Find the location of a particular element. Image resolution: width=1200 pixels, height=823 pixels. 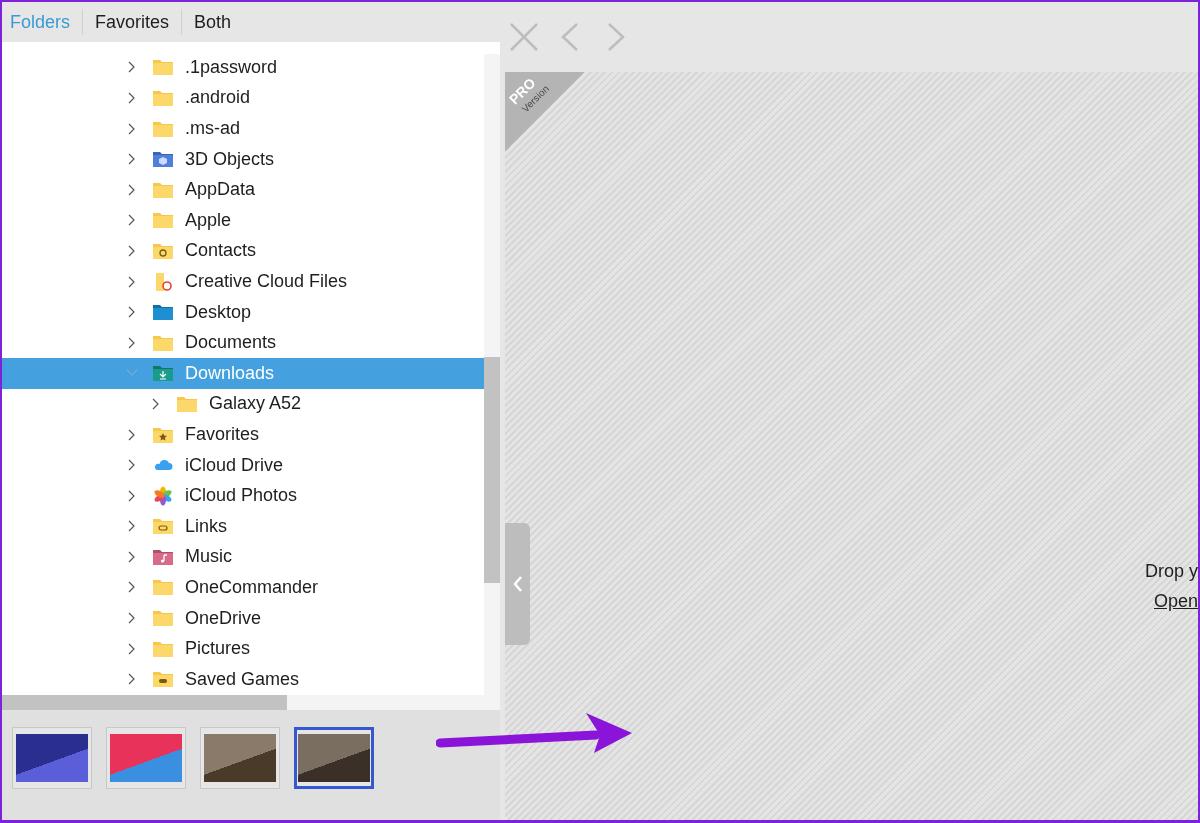

chevron-left-icon is located at coordinates (517, 584).